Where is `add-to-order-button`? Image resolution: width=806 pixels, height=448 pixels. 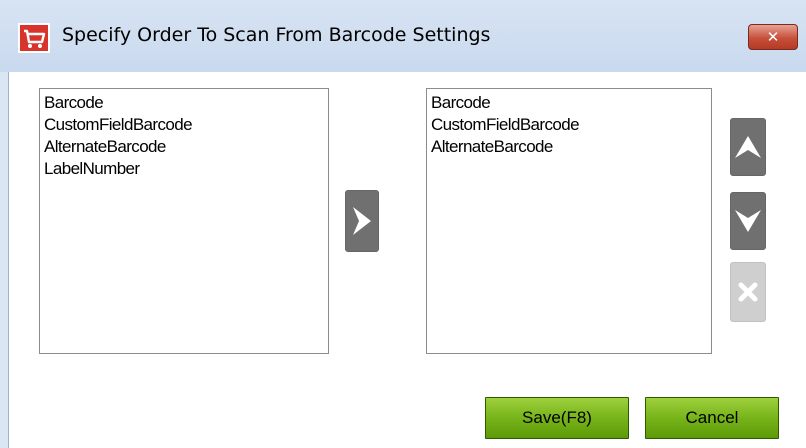 add-to-order-button is located at coordinates (362, 221).